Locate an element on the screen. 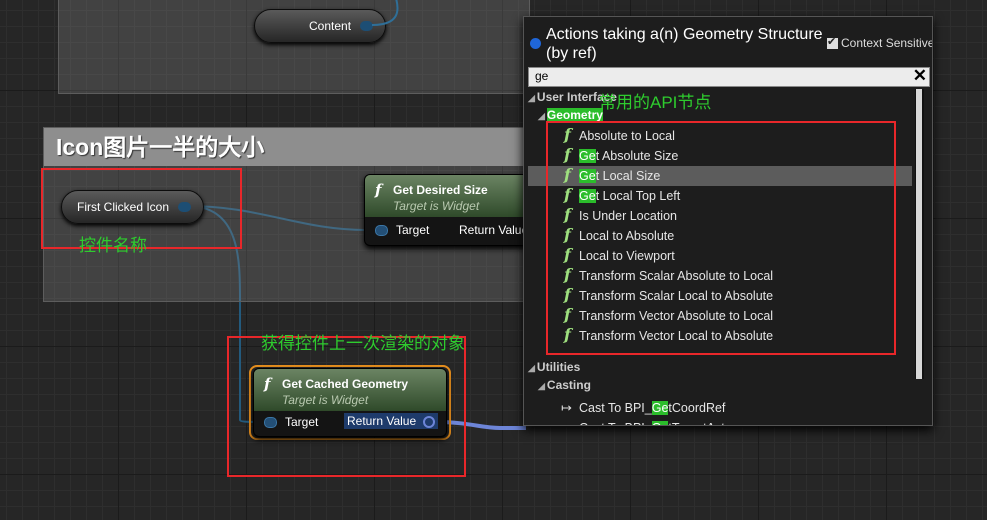  function-icon: f is located at coordinates (378, 190).